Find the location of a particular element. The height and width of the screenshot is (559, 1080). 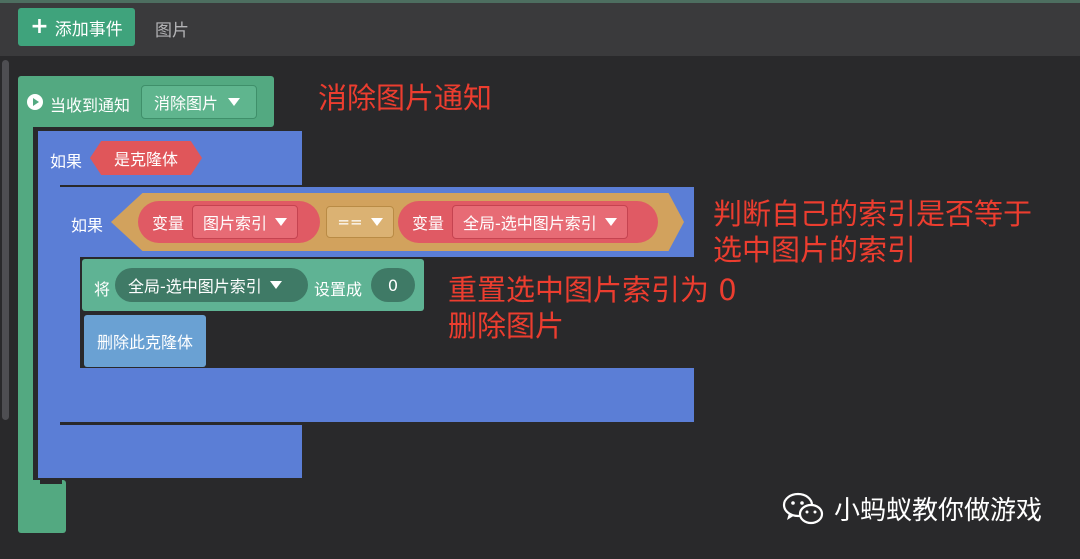

operator-dropdown: == is located at coordinates (360, 222).